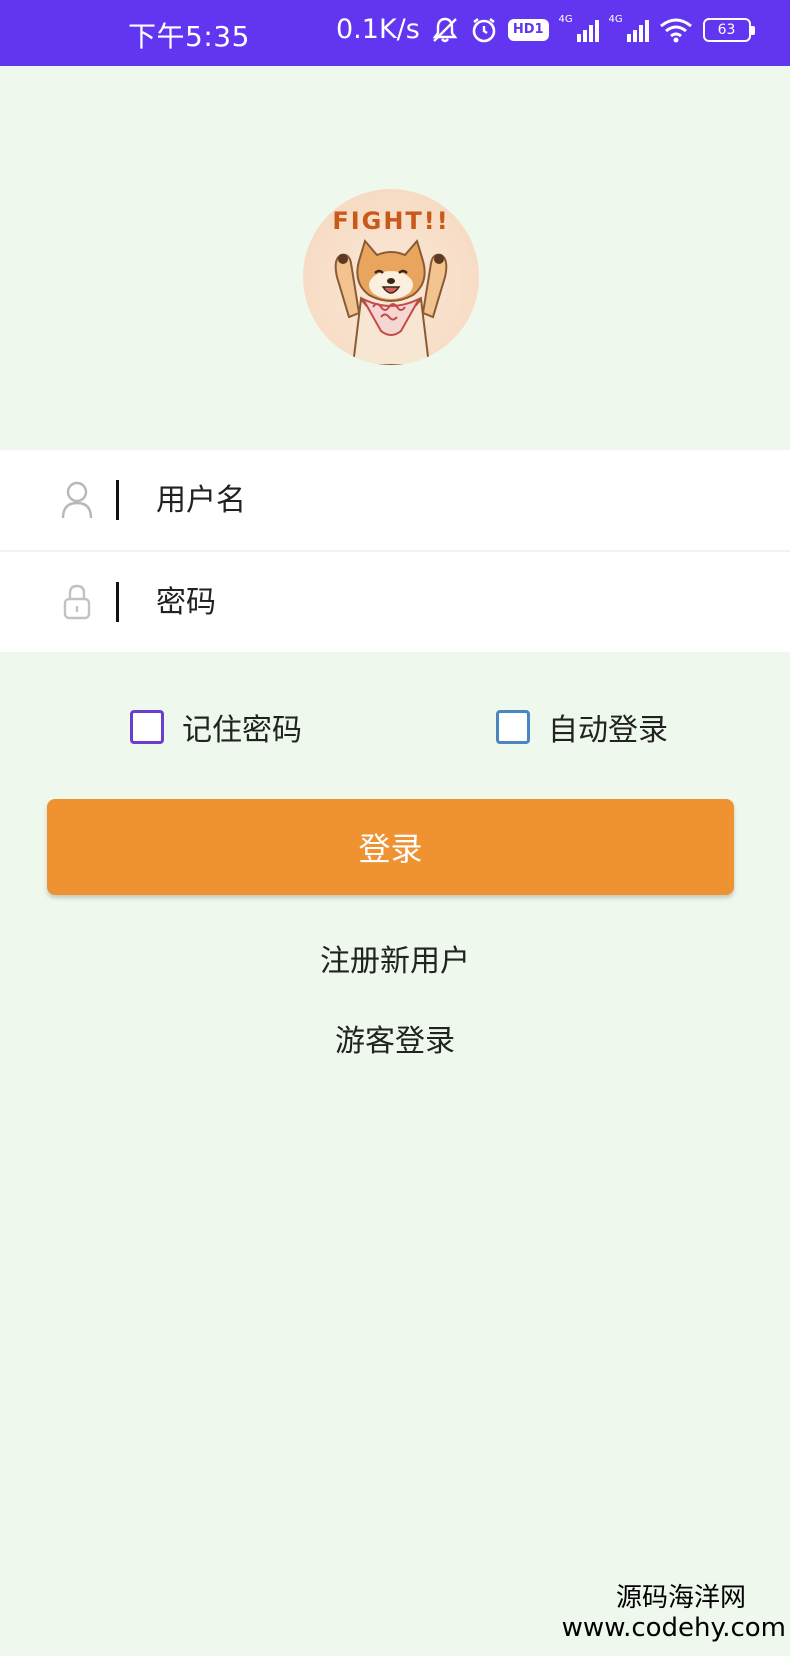  I want to click on login-form-fields, so click(395, 551).